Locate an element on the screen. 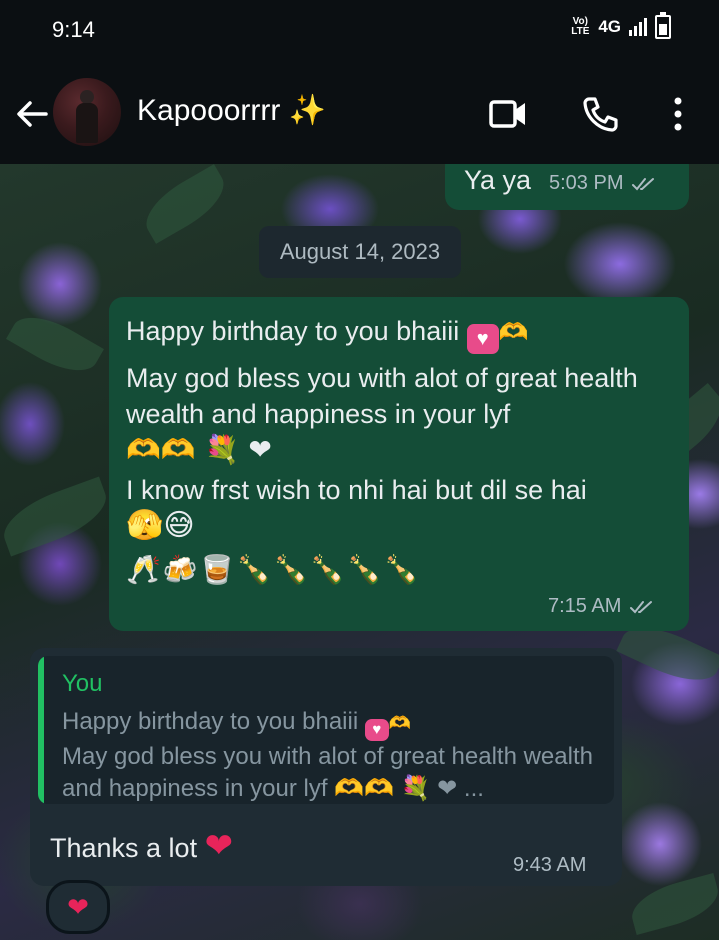 This screenshot has width=719, height=940. message-time: 7:15 AM is located at coordinates (585, 606).